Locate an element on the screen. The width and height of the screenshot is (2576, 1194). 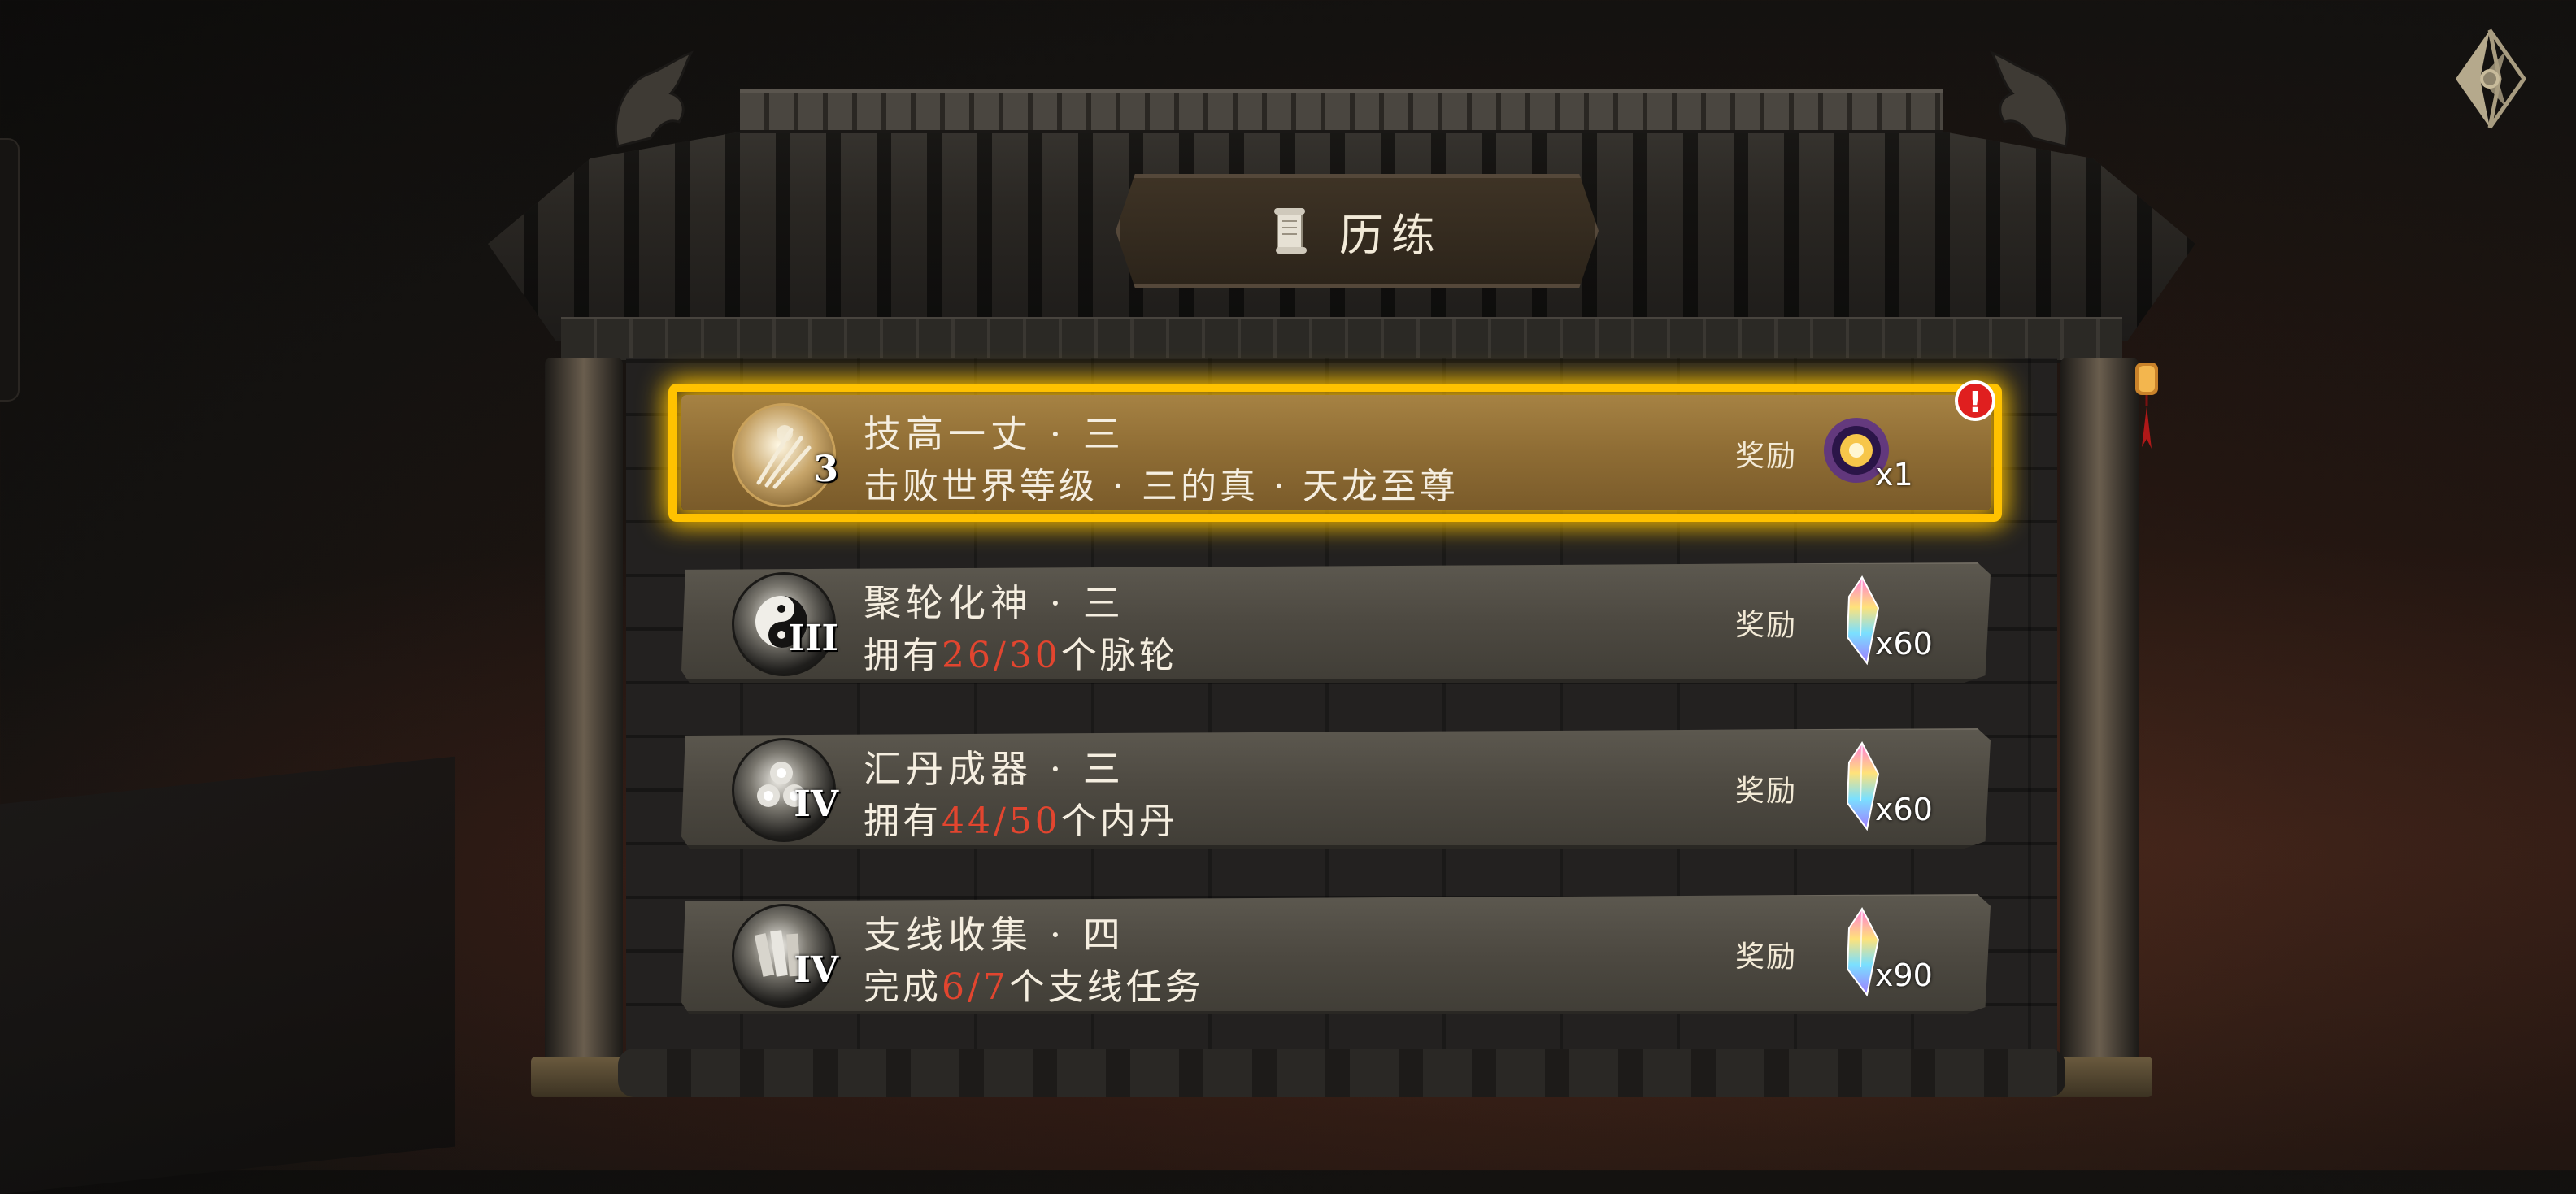
quest-title: 技高一丈 · 三 is located at coordinates (995, 434).